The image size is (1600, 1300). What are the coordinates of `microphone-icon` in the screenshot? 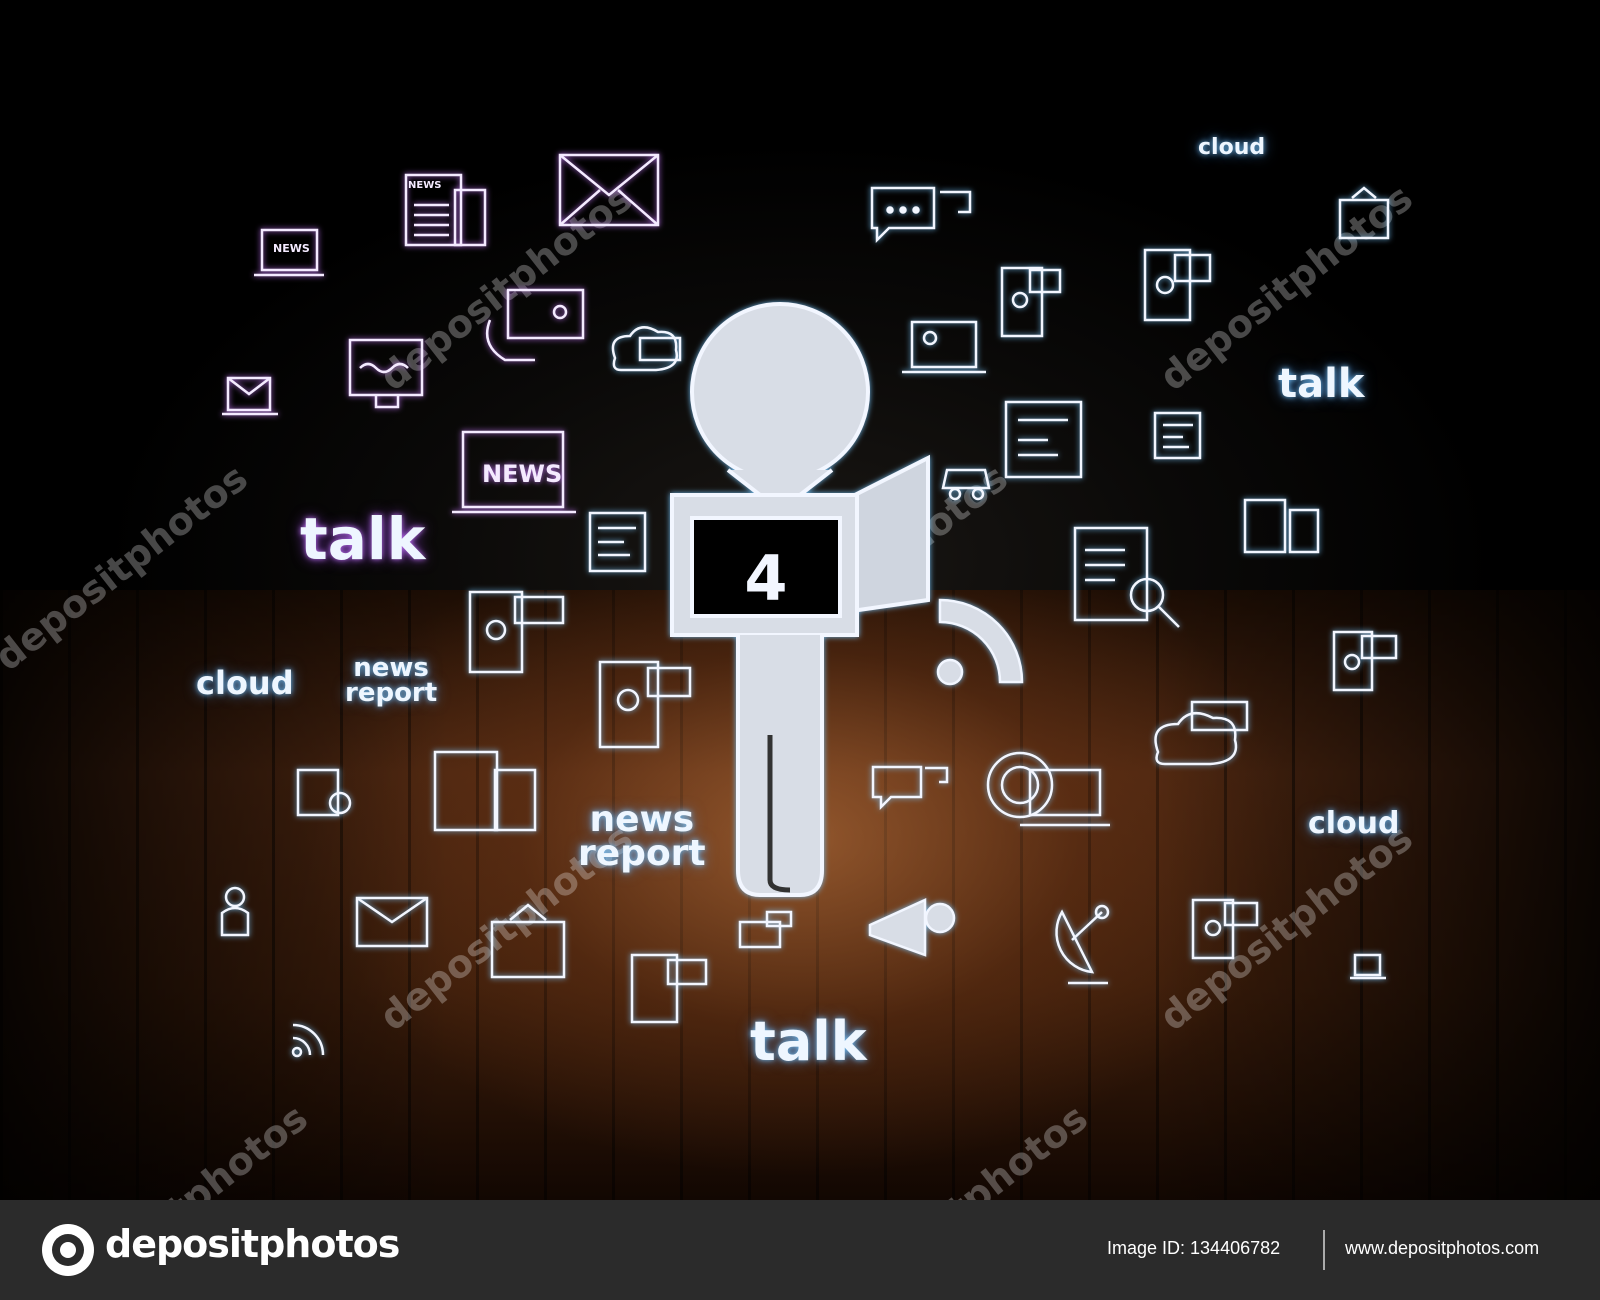 It's located at (800, 599).